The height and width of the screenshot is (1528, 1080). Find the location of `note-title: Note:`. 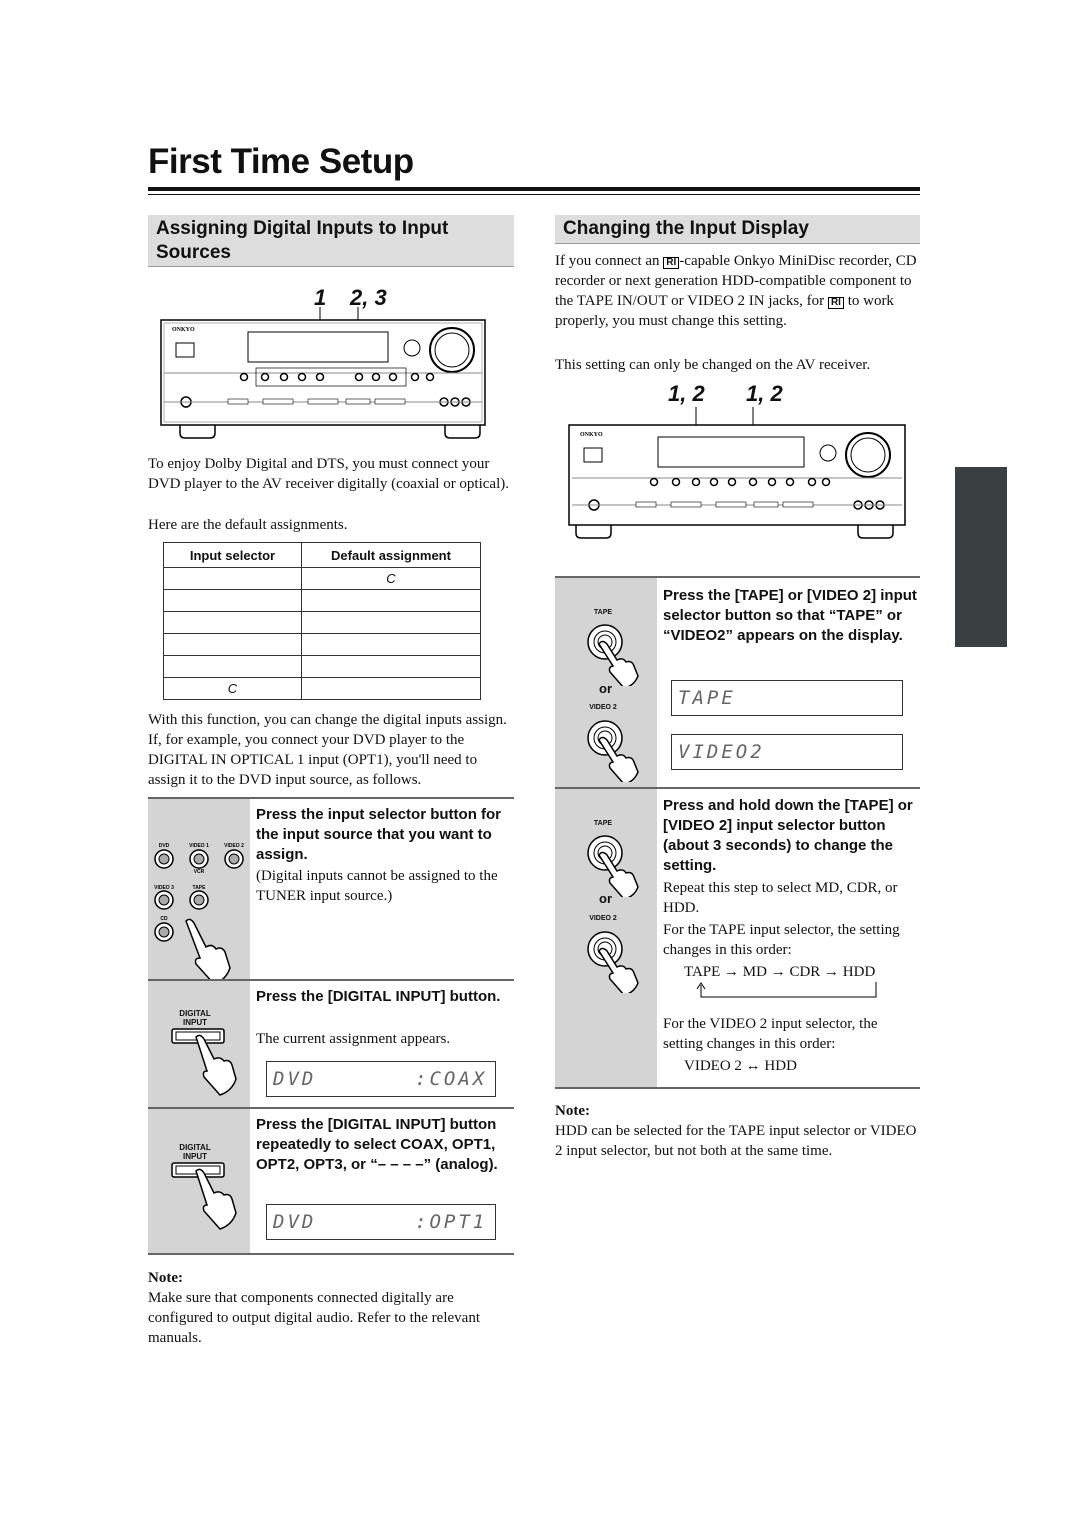

note-title: Note: is located at coordinates (165, 1278).